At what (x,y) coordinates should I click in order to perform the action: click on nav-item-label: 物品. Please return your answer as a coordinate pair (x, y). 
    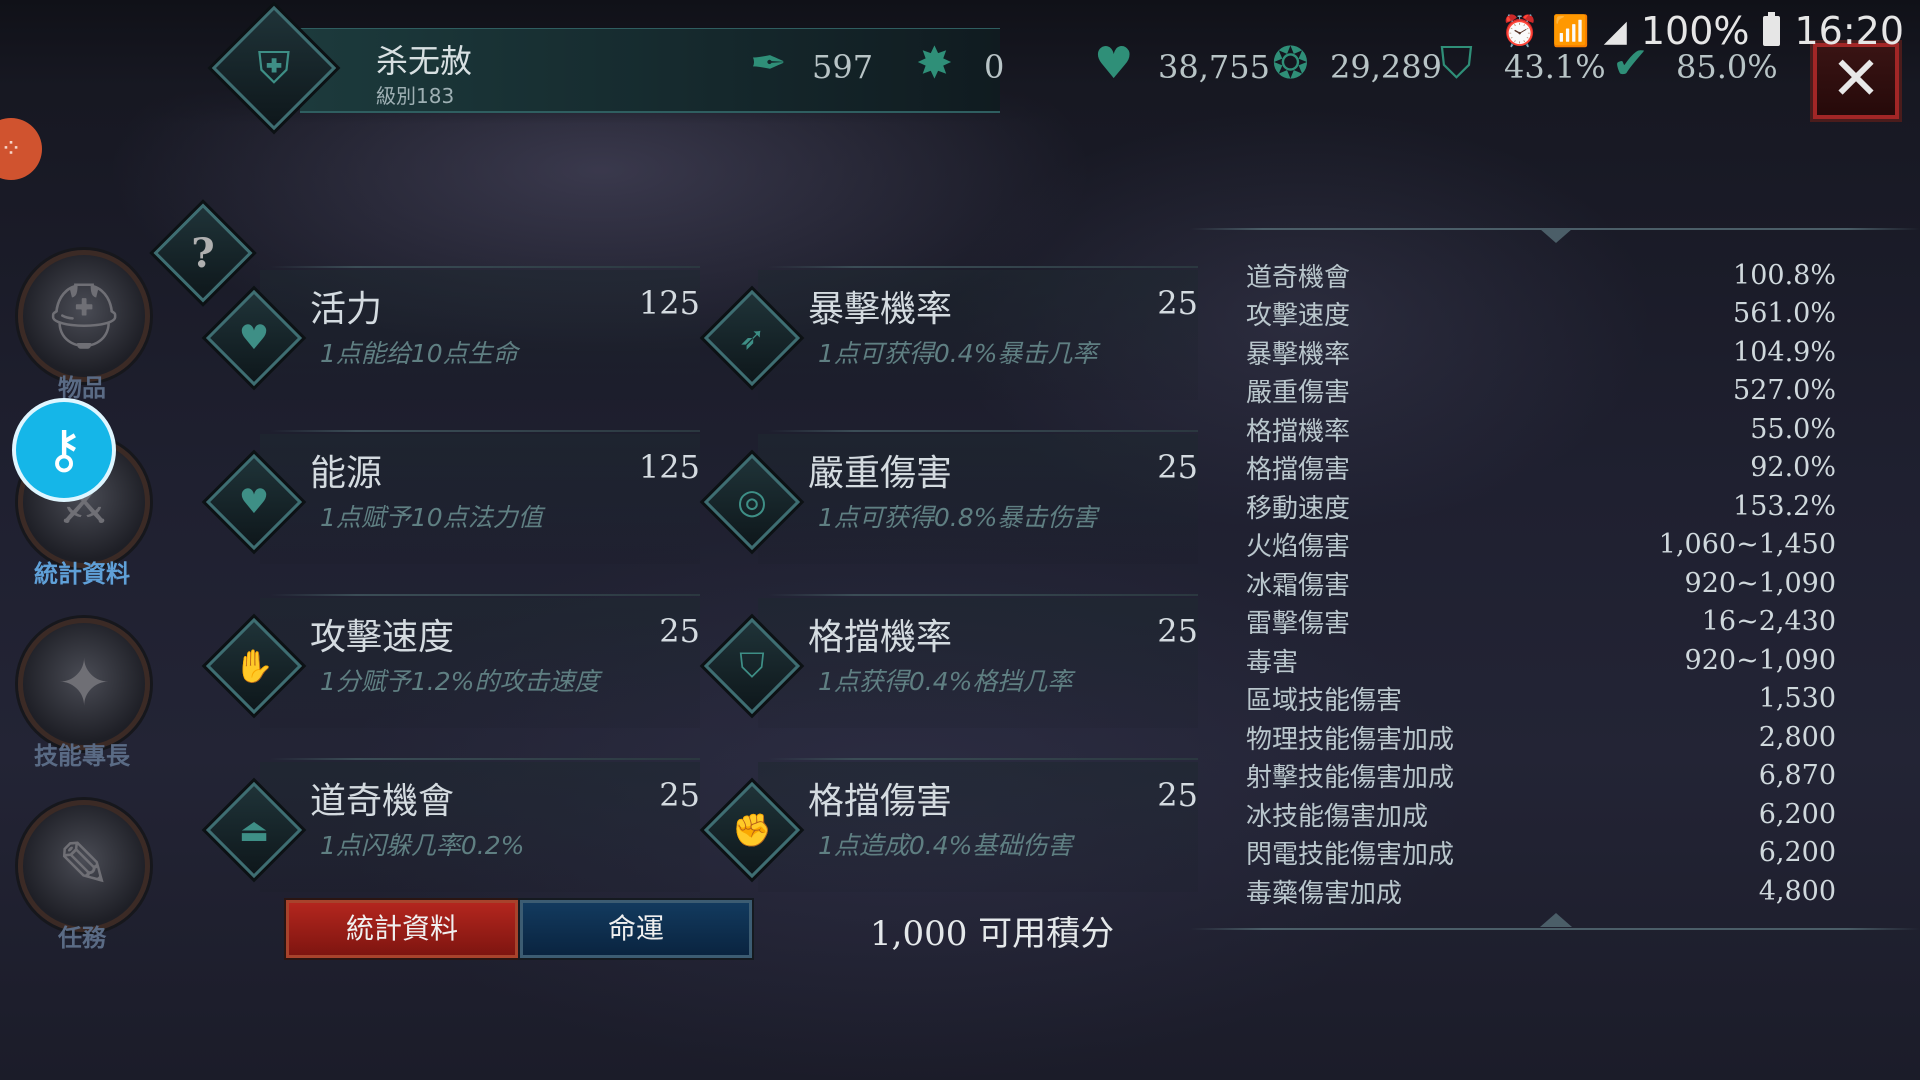
    Looking at the image, I should click on (82, 388).